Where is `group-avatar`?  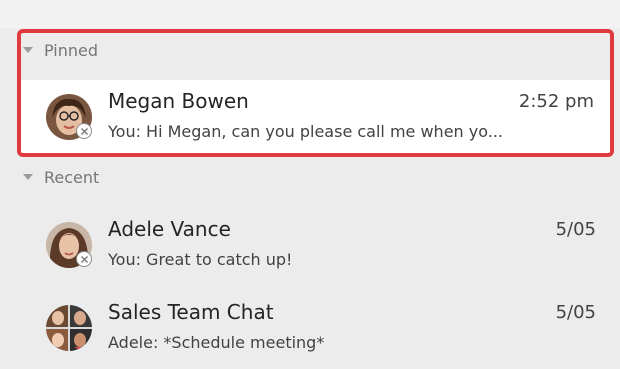
group-avatar is located at coordinates (69, 328).